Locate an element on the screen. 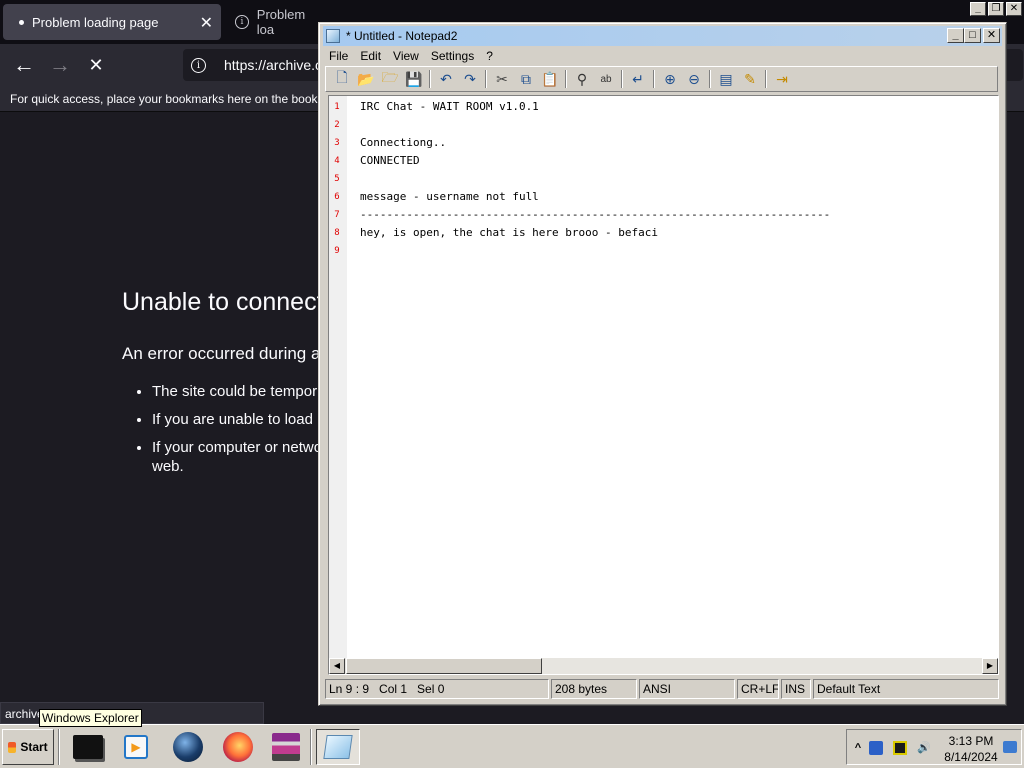 Image resolution: width=1024 pixels, height=768 pixels. browser-tab: i Problem loa is located at coordinates (280, 22).